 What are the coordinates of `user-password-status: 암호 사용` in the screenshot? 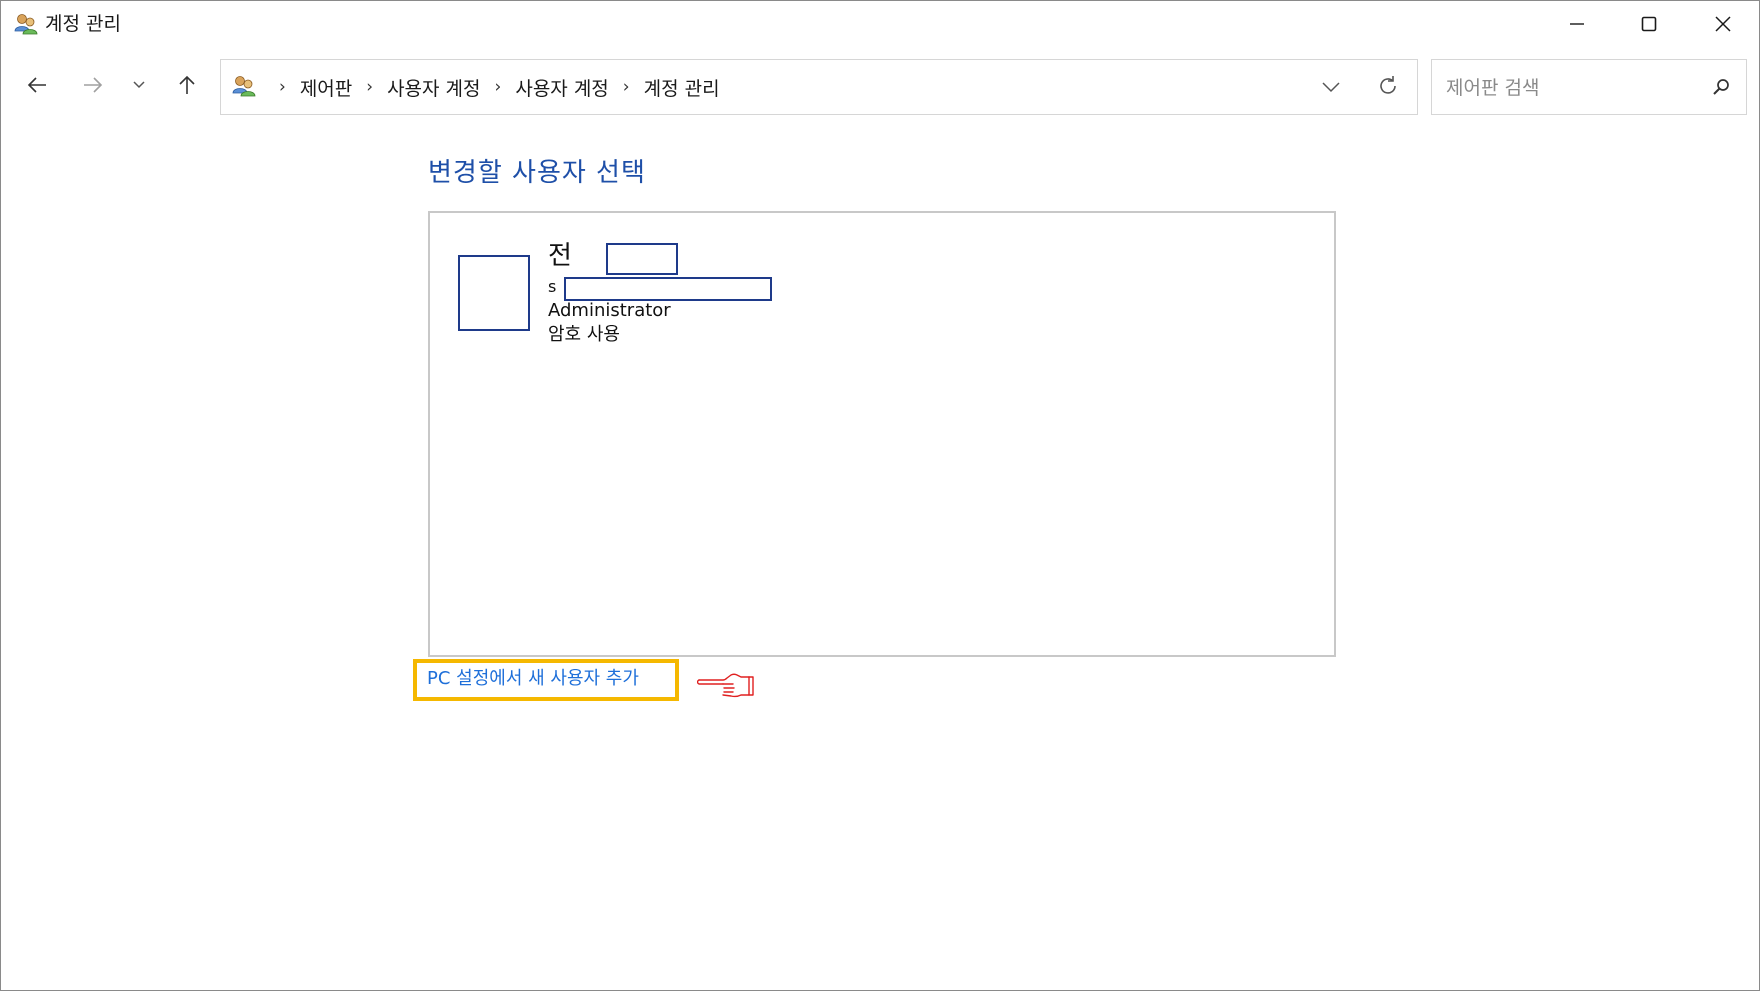 It's located at (584, 334).